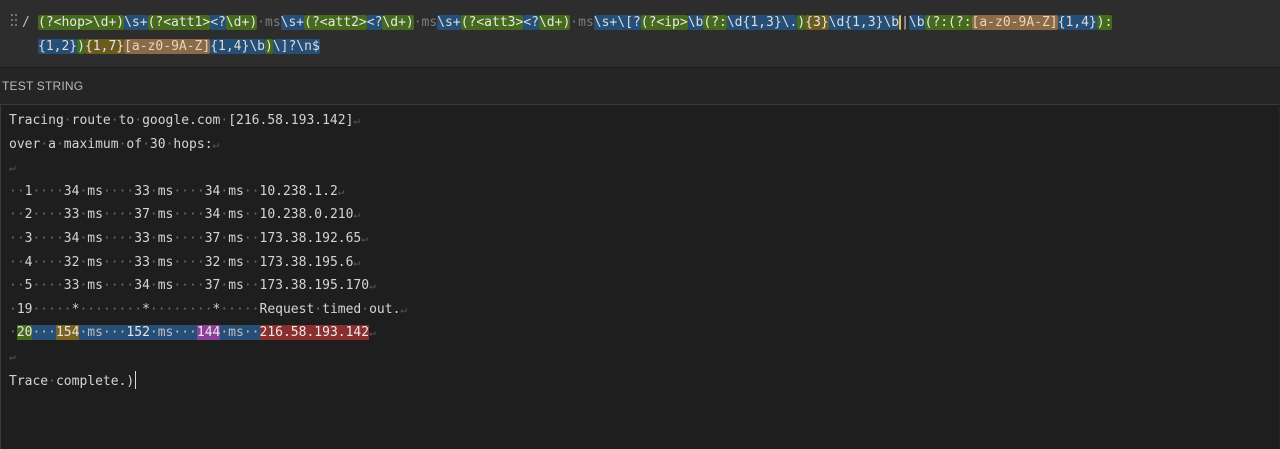 Image resolution: width=1280 pixels, height=449 pixels. I want to click on line-text: complete.), so click(95, 381).